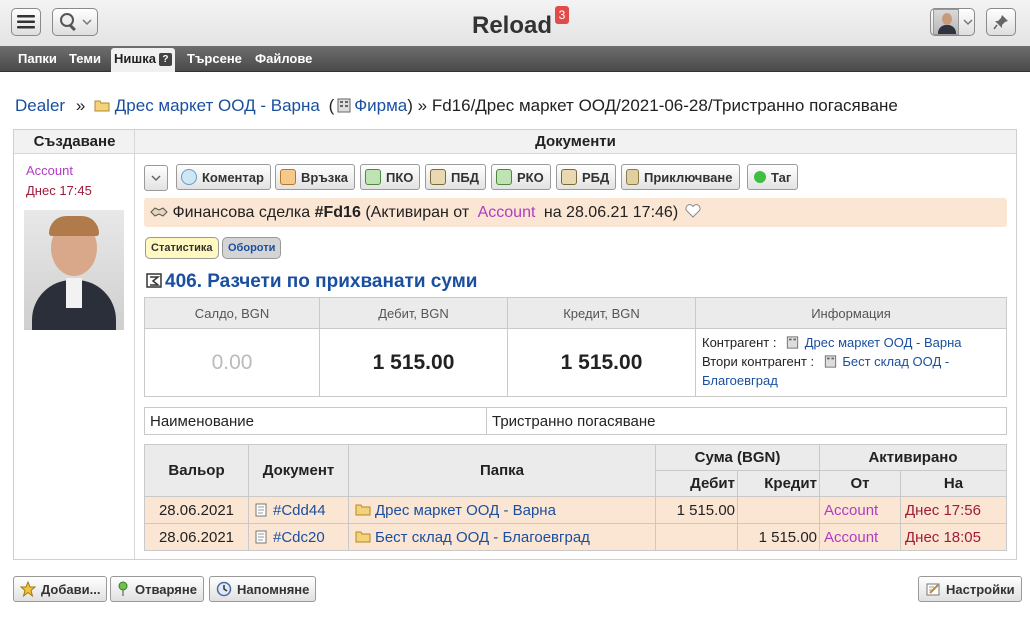 Image resolution: width=1030 pixels, height=620 pixels. Describe the element at coordinates (883, 342) in the screenshot. I see `contragent-link: Дрес маркет ООД - Варна` at that location.